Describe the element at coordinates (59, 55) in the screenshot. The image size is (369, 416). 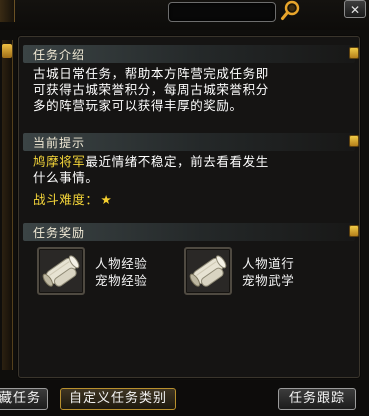
I see `intro-section-title: 任务介绍` at that location.